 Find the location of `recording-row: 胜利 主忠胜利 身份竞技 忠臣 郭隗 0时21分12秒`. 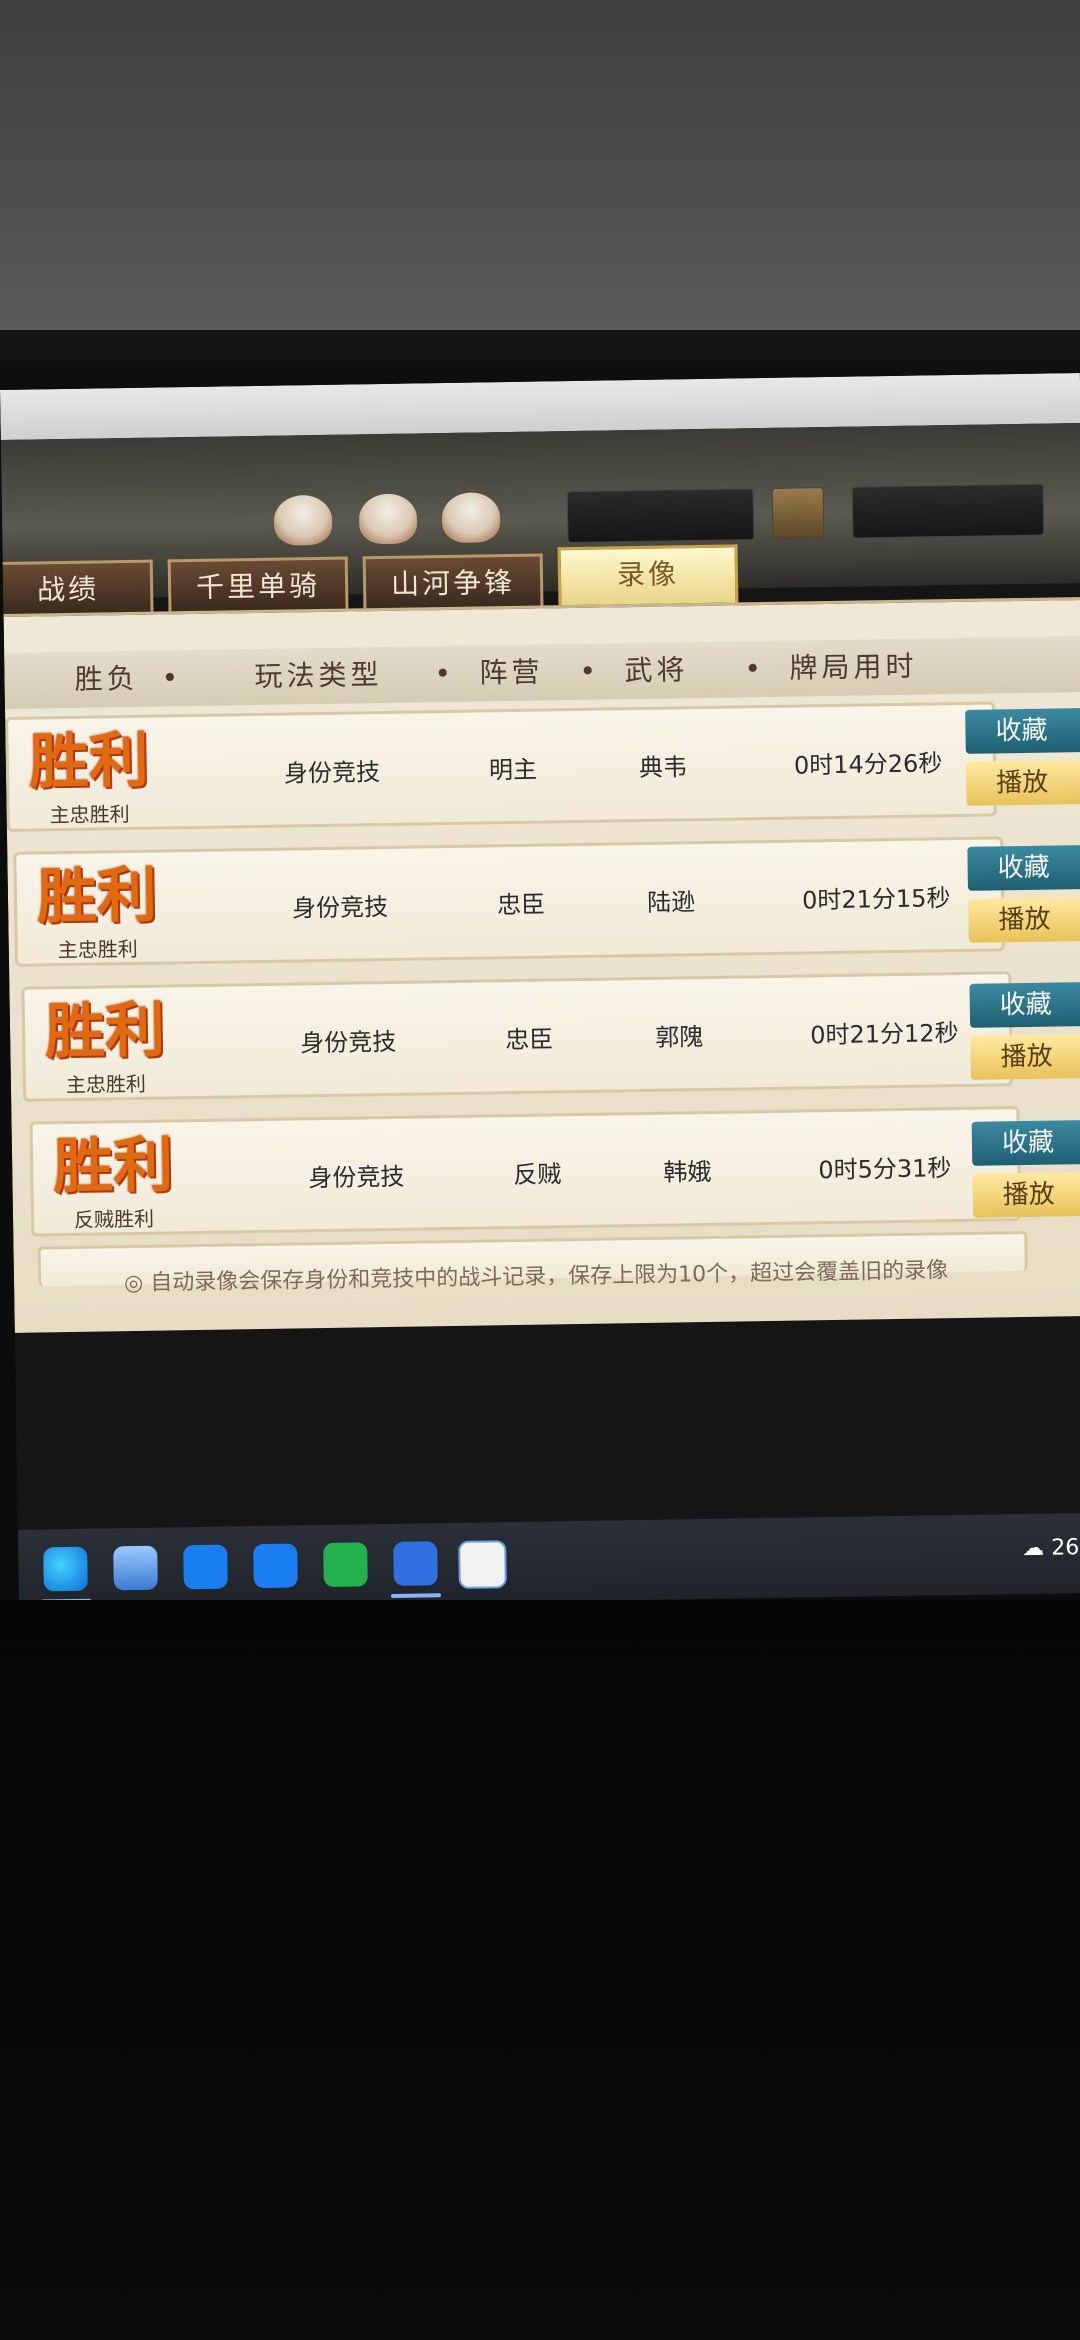

recording-row: 胜利 主忠胜利 身份竞技 忠臣 郭隗 0时21分12秒 is located at coordinates (517, 1036).